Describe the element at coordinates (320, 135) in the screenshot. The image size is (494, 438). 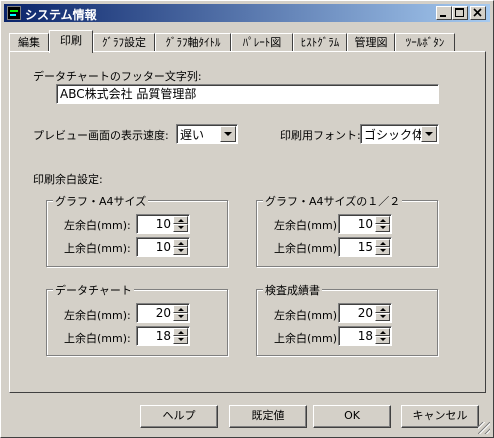
I see `print-font-label: 印刷用フォント:` at that location.